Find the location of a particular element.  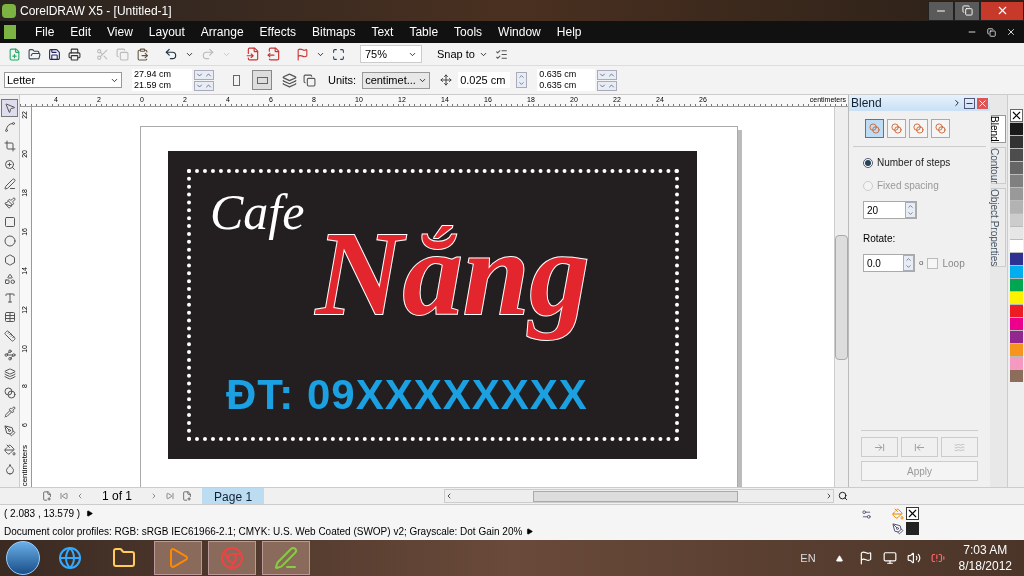

page-width-field: 27.94 cm is located at coordinates (162, 74).